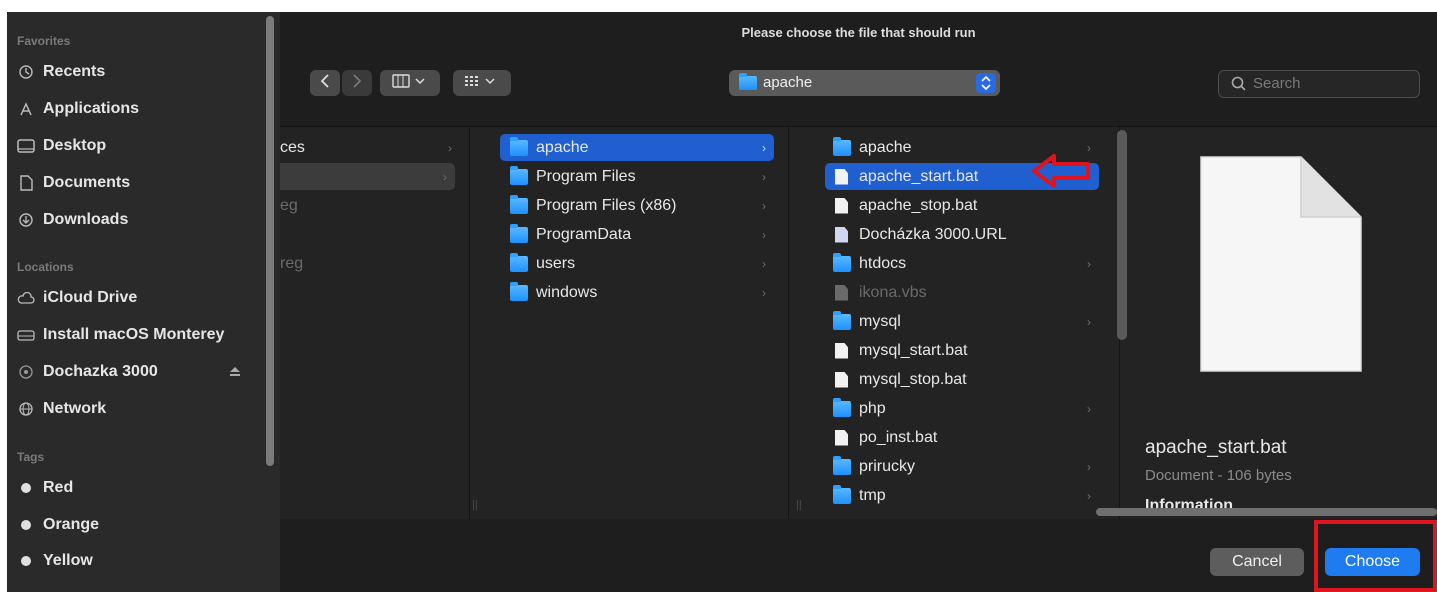  What do you see at coordinates (637, 292) in the screenshot?
I see `list-item: windows ›` at bounding box center [637, 292].